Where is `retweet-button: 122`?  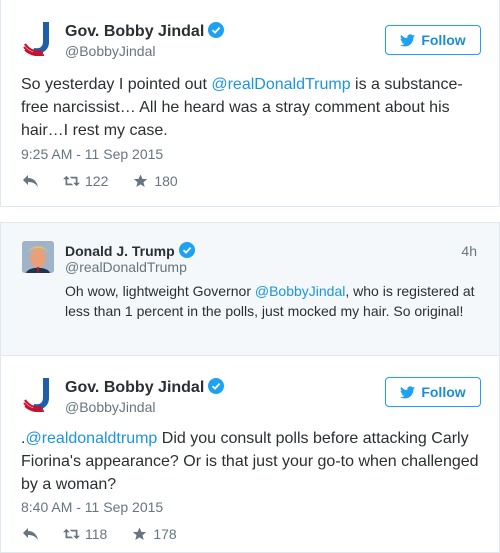
retweet-button: 122 is located at coordinates (85, 181).